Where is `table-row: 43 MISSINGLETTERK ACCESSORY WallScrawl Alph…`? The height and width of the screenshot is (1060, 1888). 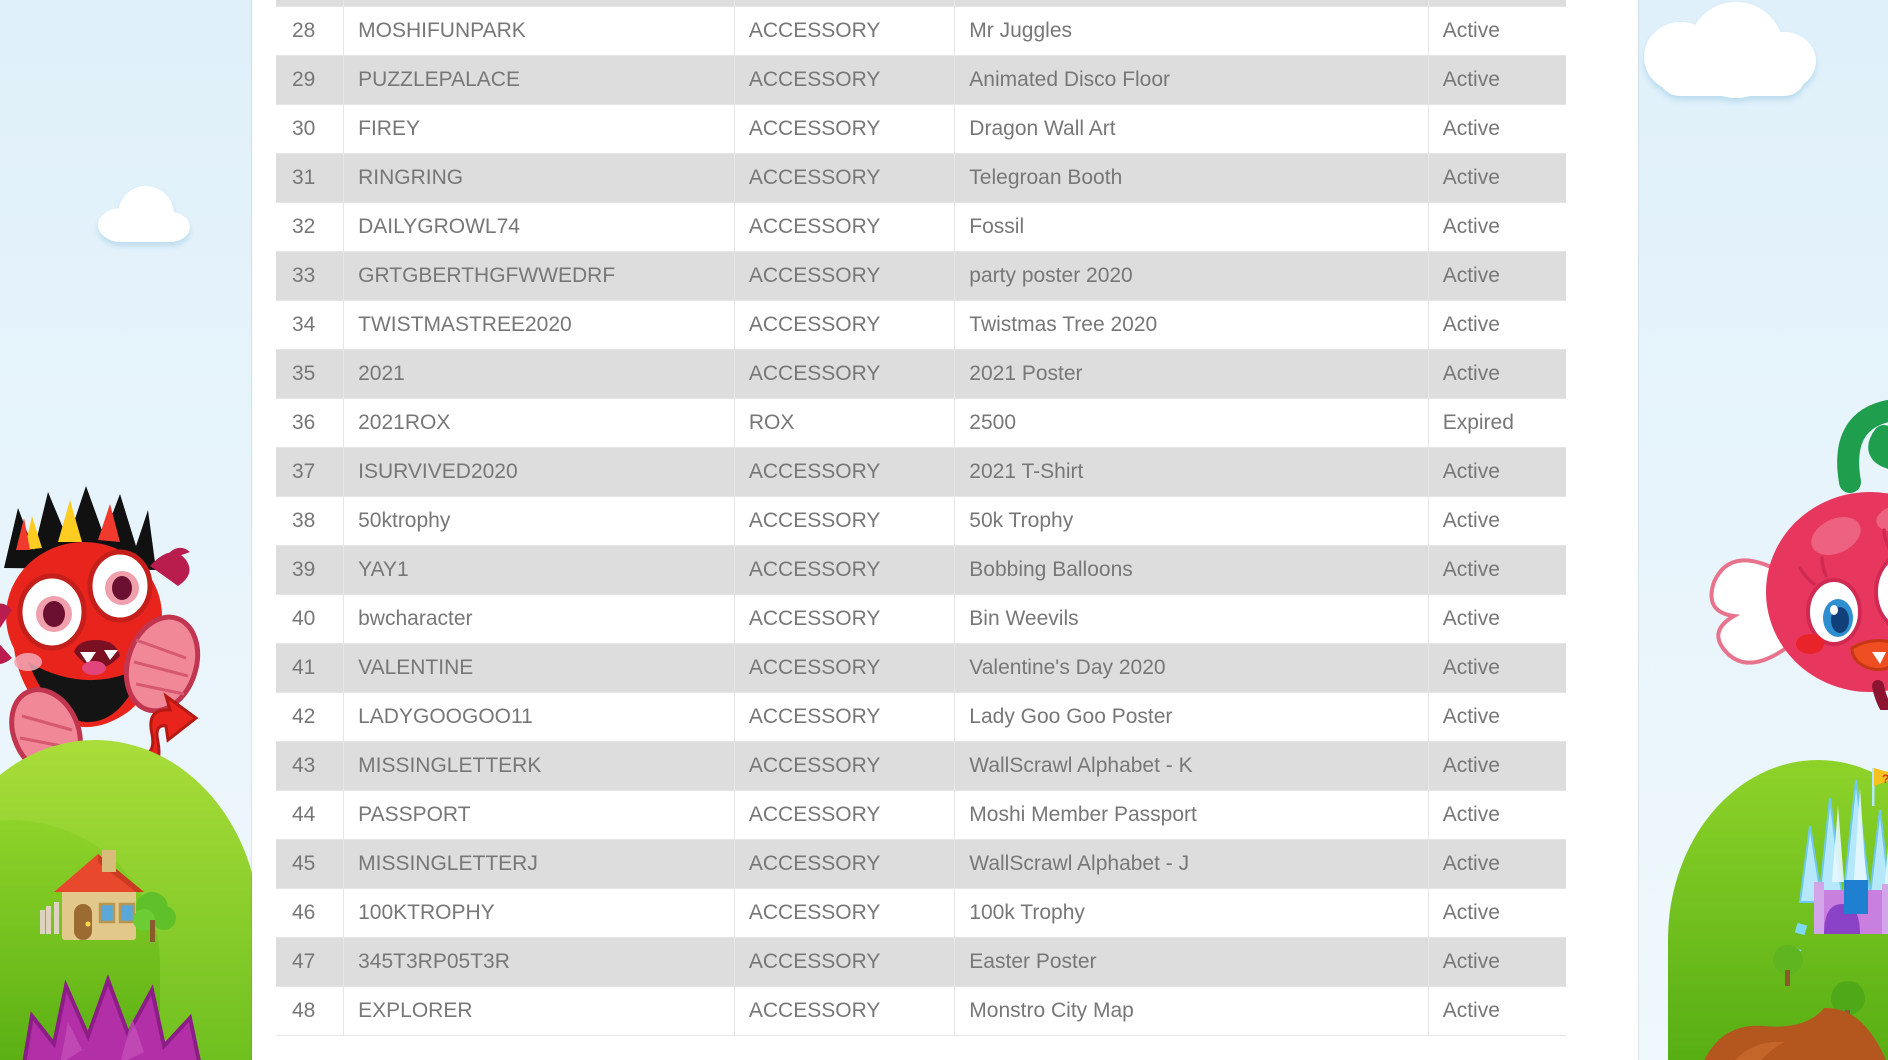 table-row: 43 MISSINGLETTERK ACCESSORY WallScrawl Alph… is located at coordinates (921, 766).